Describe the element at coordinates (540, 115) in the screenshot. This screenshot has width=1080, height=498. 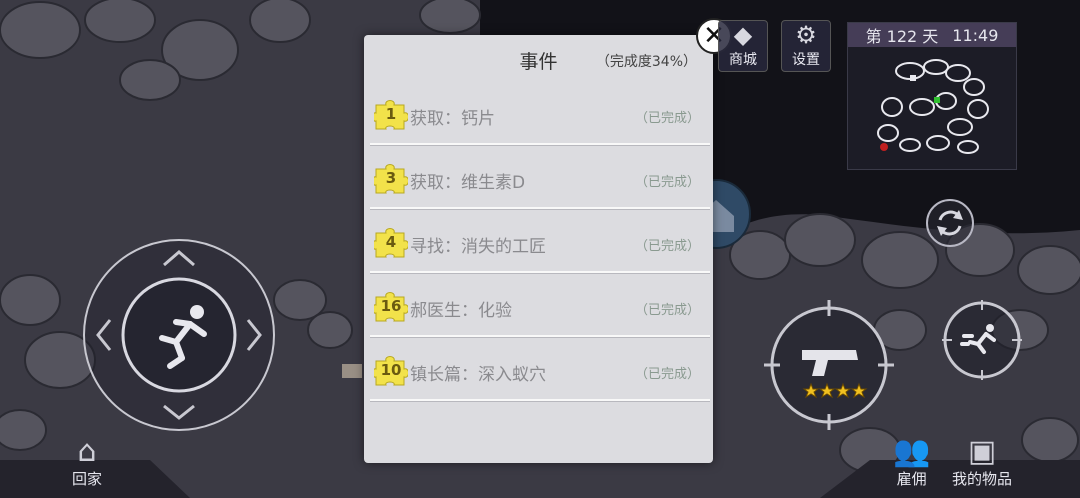
I see `event-item: 1 获取：钙片 （已完成）` at that location.